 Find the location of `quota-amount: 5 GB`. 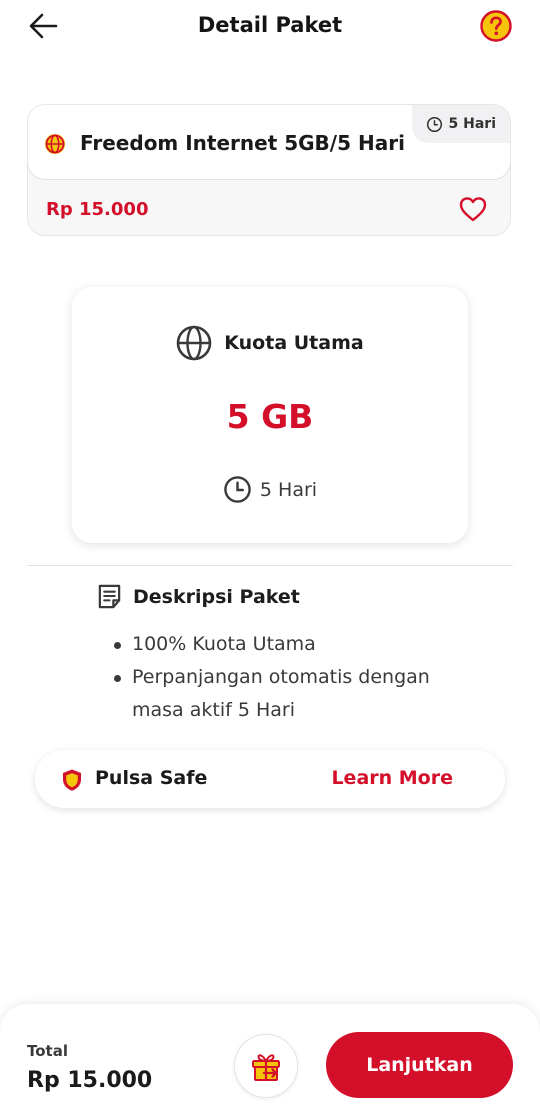

quota-amount: 5 GB is located at coordinates (270, 416).